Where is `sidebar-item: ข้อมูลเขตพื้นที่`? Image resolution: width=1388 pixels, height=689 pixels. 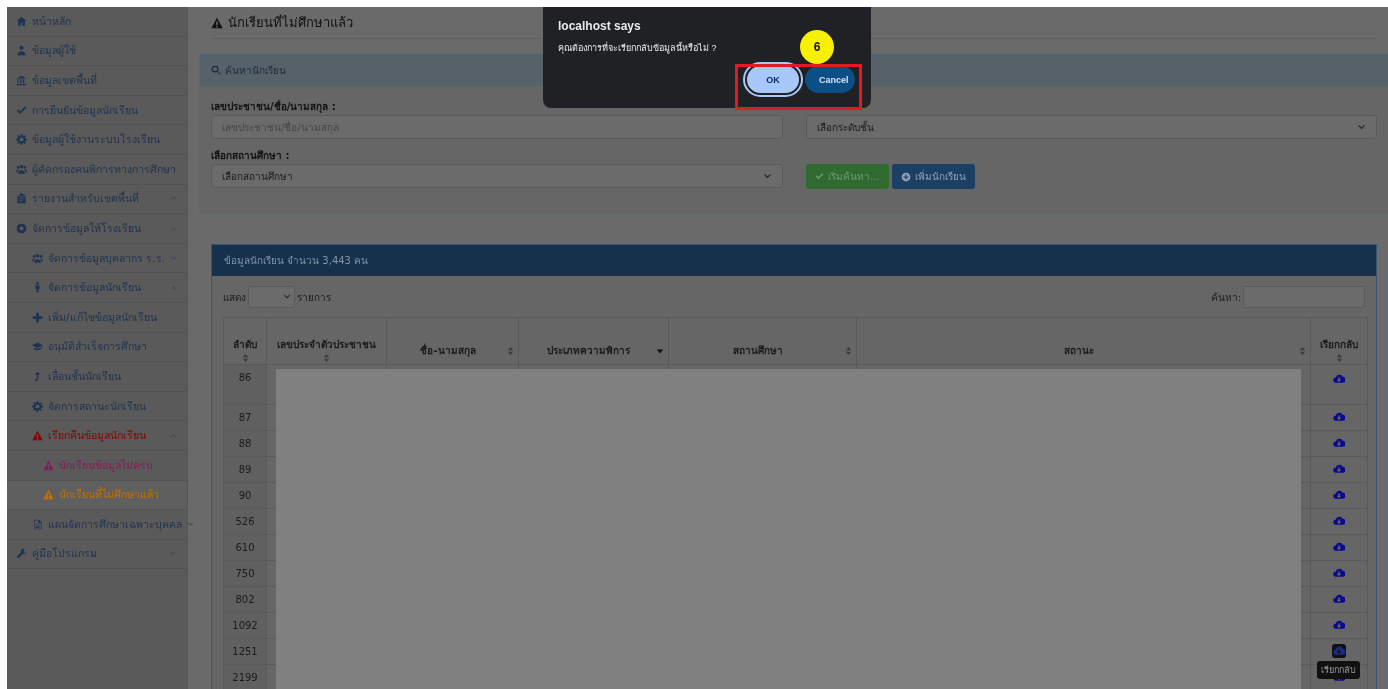 sidebar-item: ข้อมูลเขตพื้นที่ is located at coordinates (97, 81).